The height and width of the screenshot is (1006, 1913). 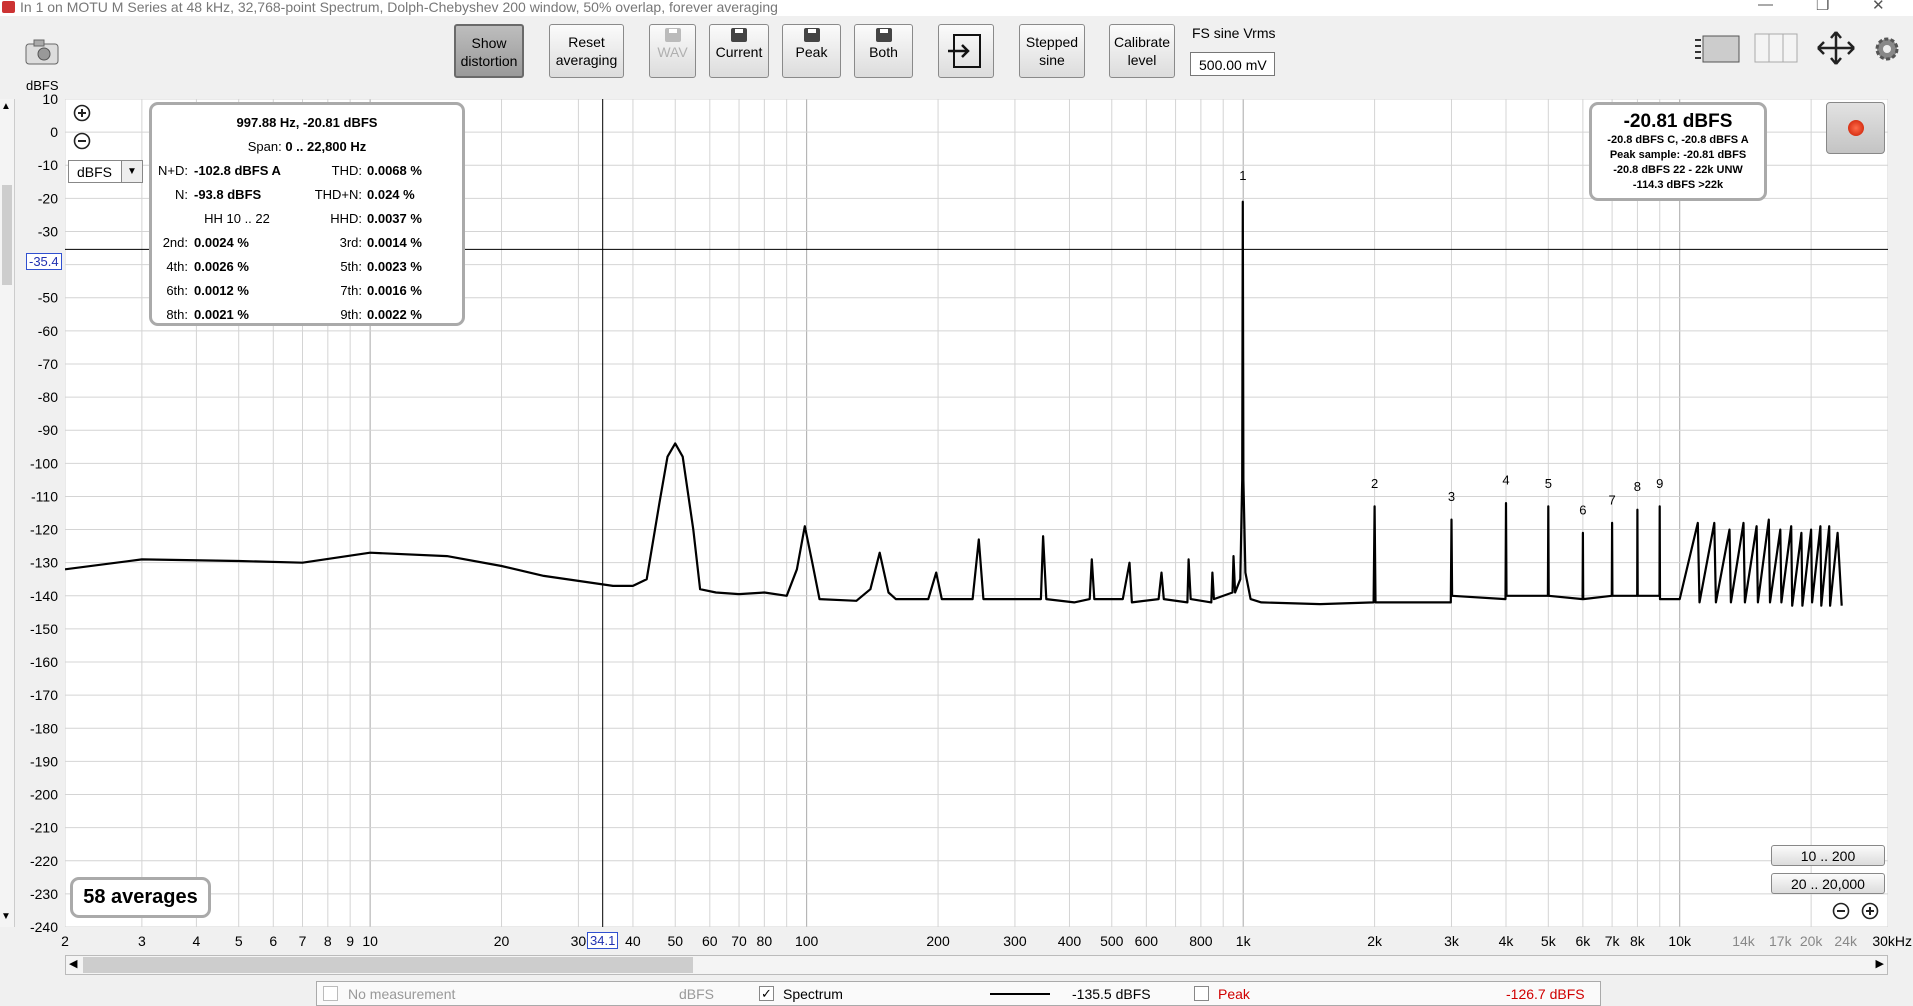 I want to click on info-key: 3rd:, so click(x=350, y=242).